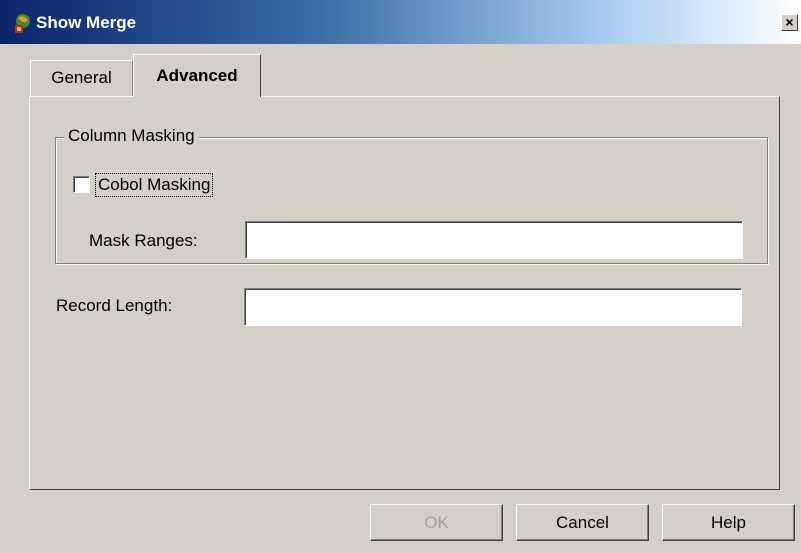  Describe the element at coordinates (81, 78) in the screenshot. I see `tab-general: General` at that location.